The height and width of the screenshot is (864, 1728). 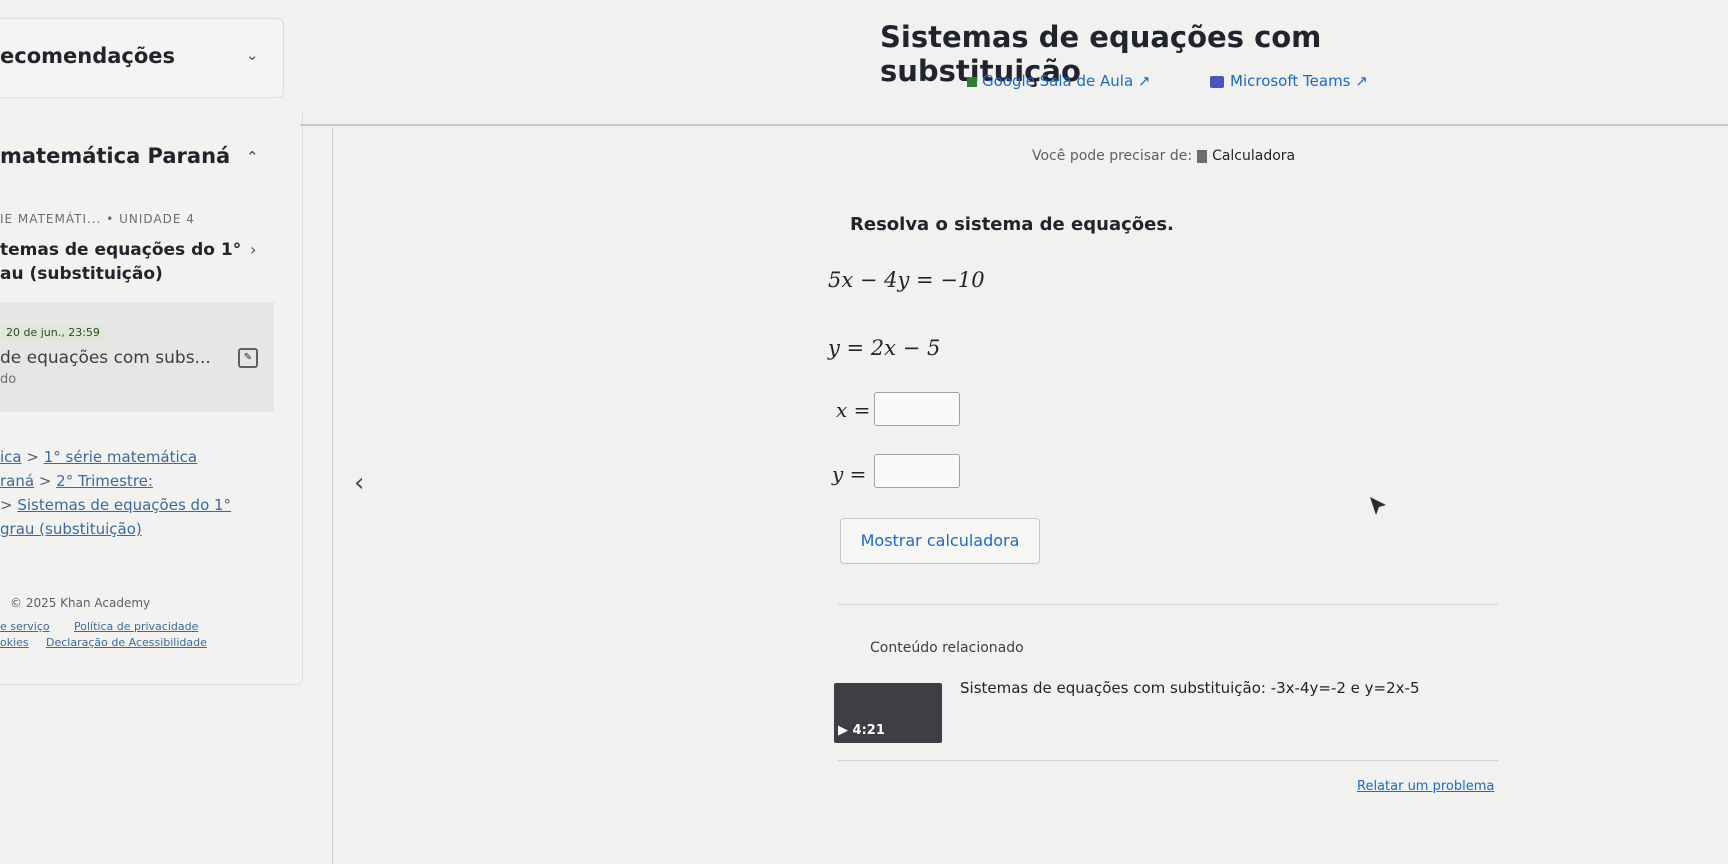 I want to click on footer-link-accessibility: Declaração de Acessibilidade, so click(x=126, y=642).